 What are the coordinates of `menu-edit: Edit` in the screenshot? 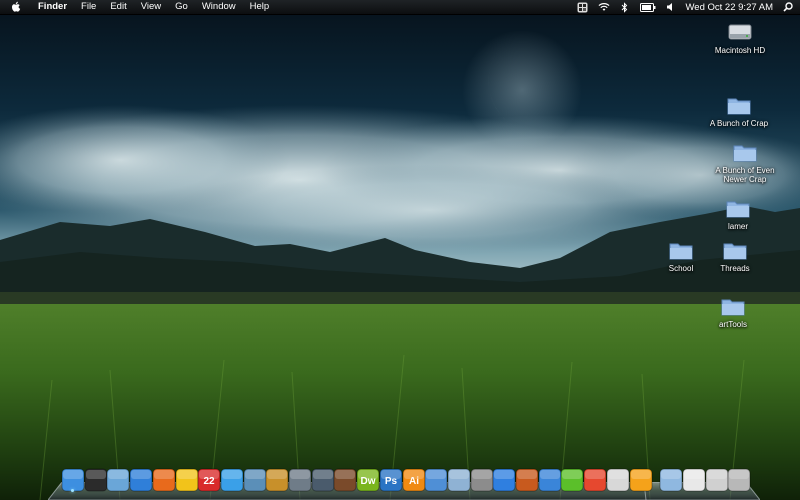 It's located at (118, 7).